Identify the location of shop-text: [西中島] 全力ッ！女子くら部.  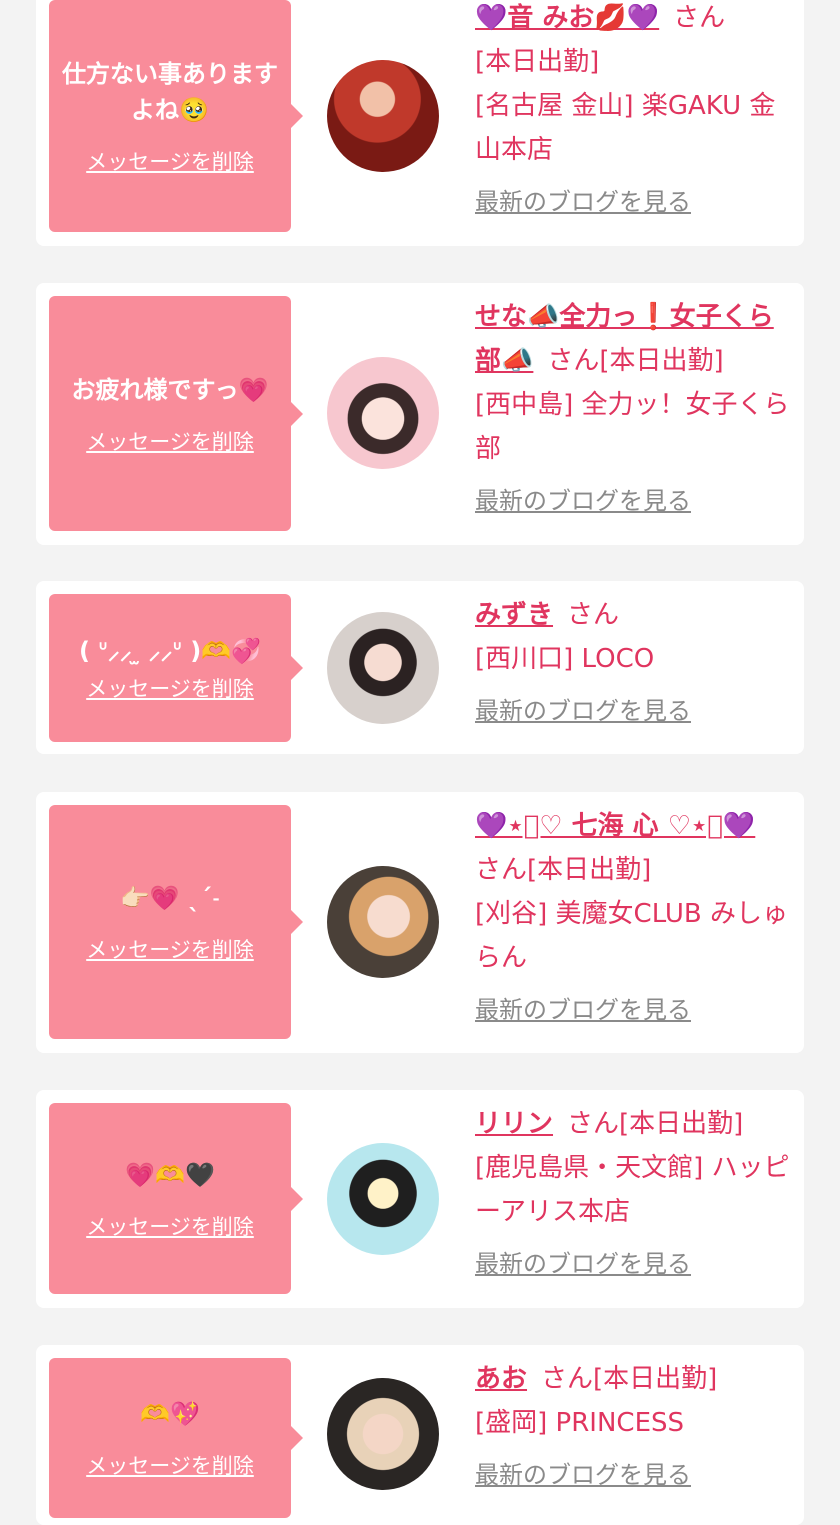
(632, 427).